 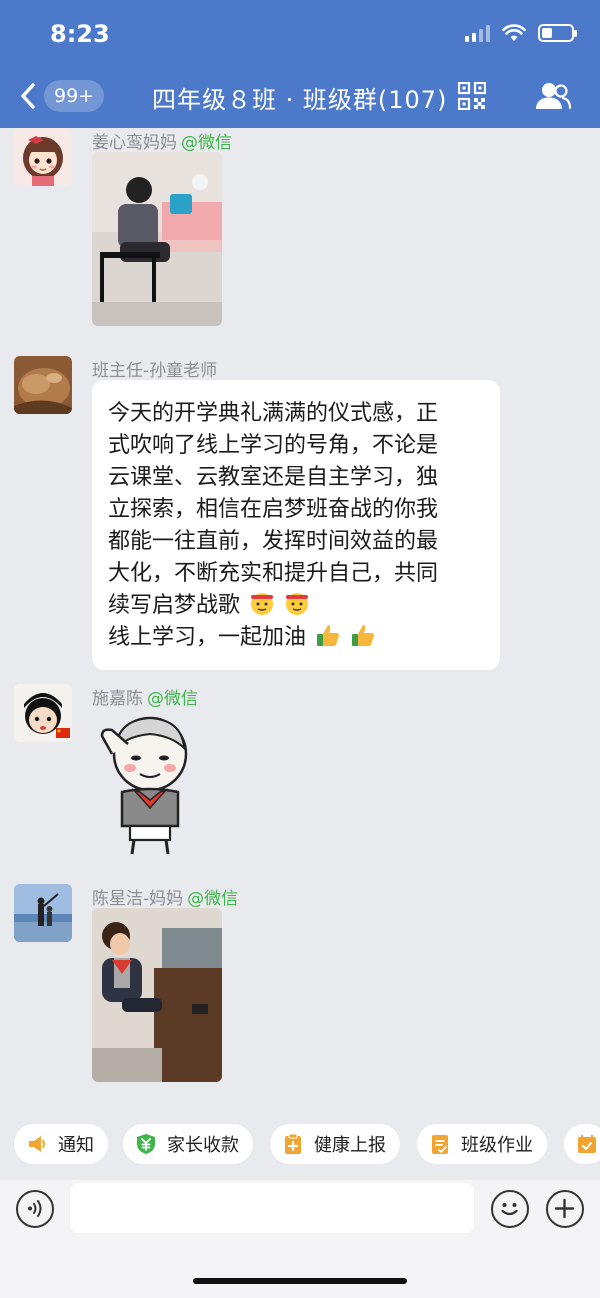 I want to click on home-indicator, so click(x=300, y=1281).